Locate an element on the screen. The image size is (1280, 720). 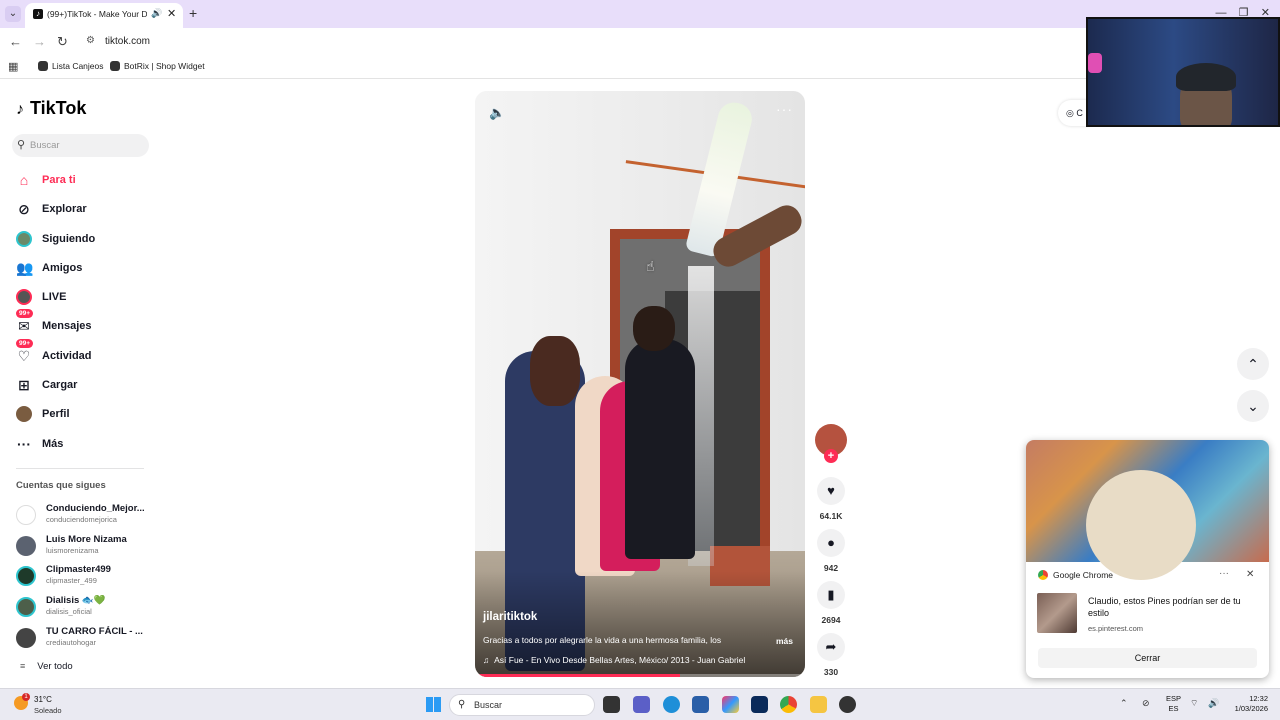
app-icon: ◎ is located at coordinates (1071, 113).